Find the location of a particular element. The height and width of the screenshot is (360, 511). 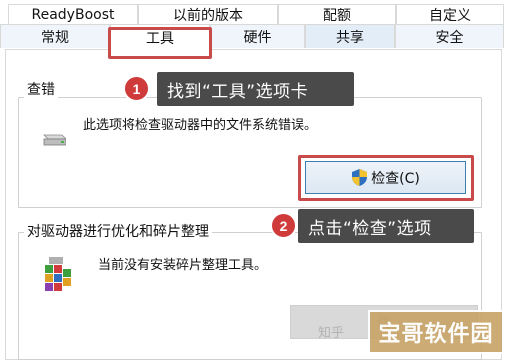

tab-label: 安全 is located at coordinates (449, 37).